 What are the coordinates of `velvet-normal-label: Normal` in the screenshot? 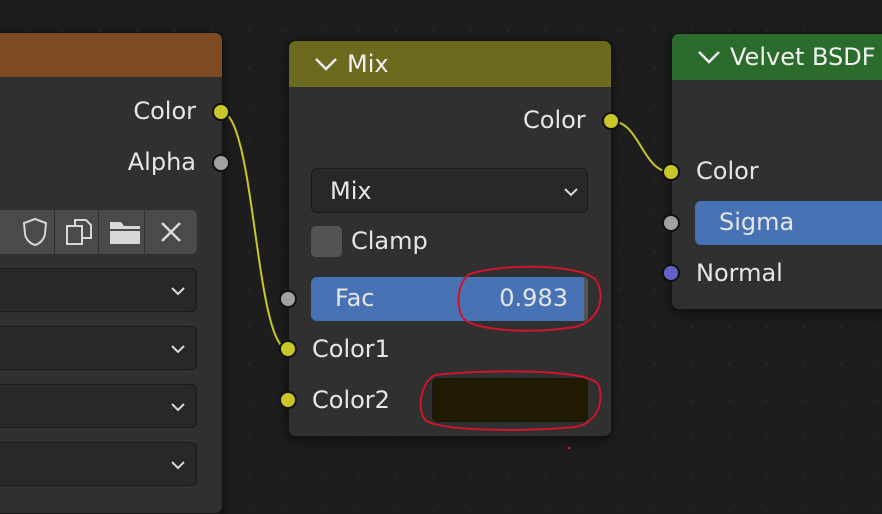 It's located at (739, 273).